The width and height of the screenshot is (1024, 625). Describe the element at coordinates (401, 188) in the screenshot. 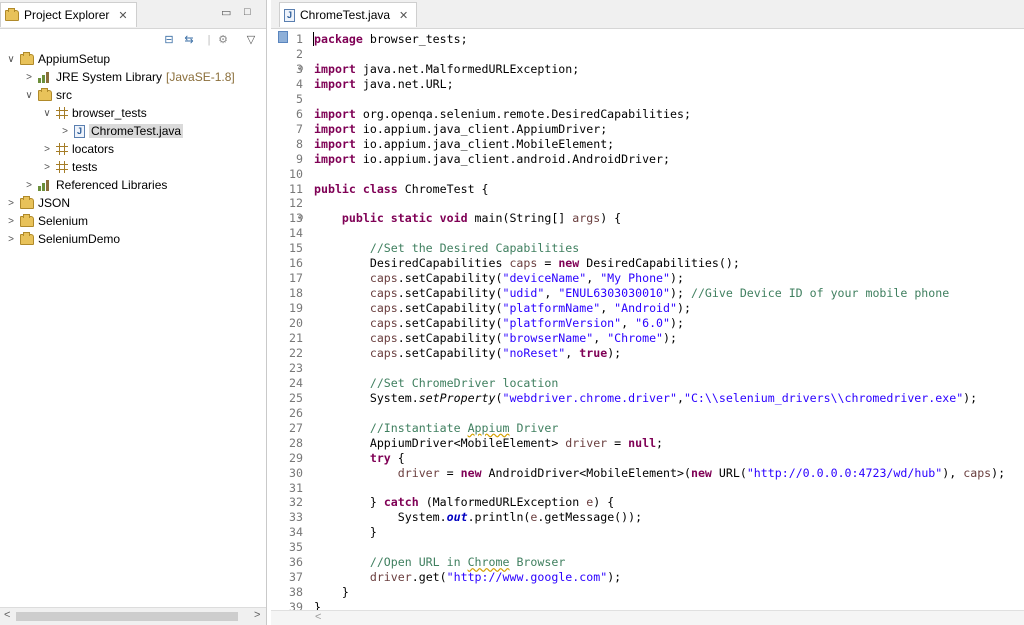

I see `code-text: public class ChromeTest {` at that location.